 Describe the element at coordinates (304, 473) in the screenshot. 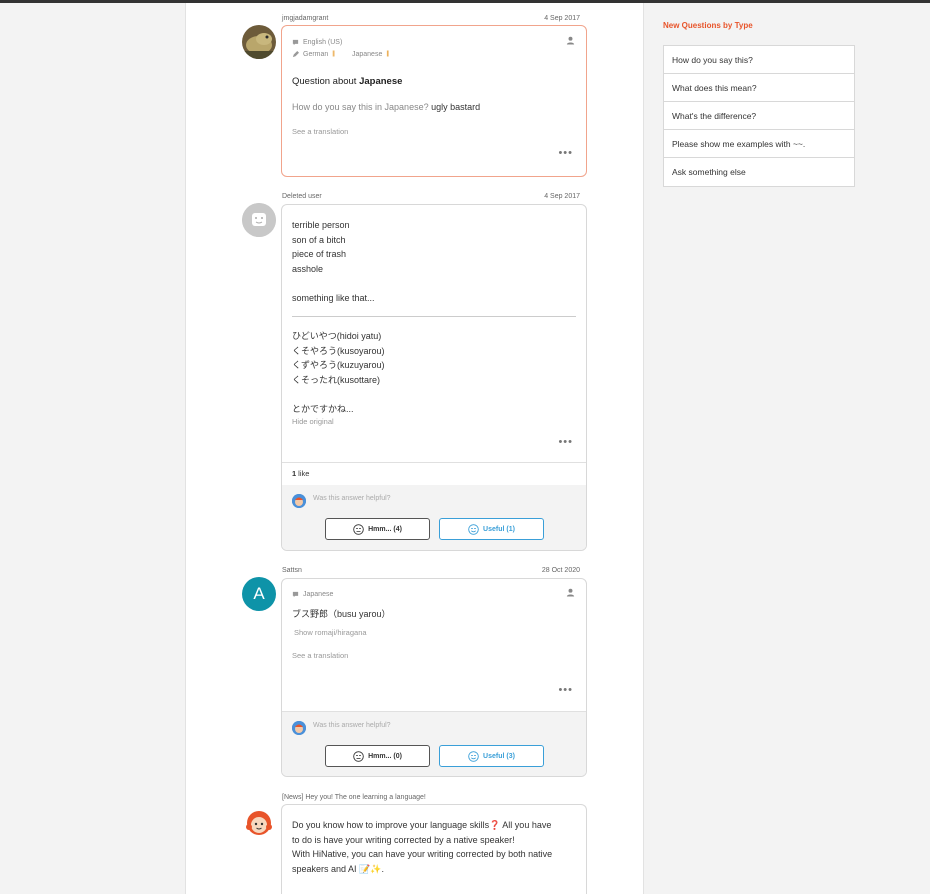

I see `like-label: like` at that location.